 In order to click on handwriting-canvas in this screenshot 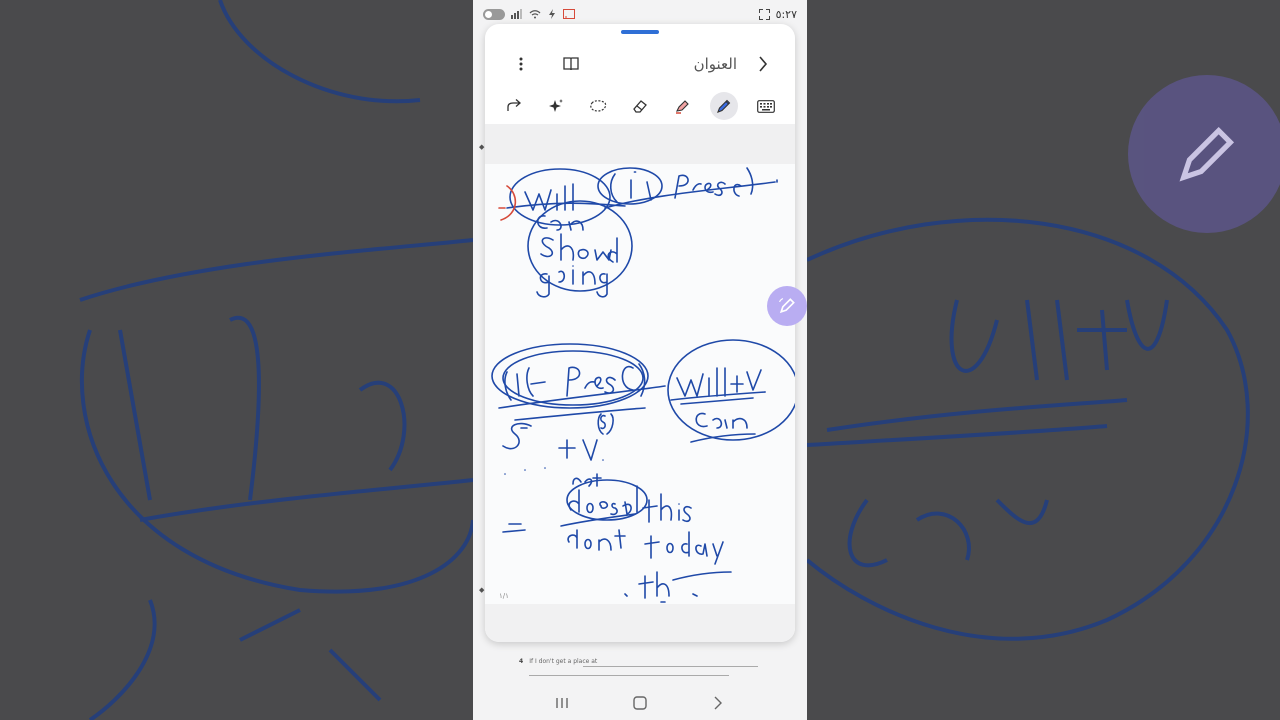, I will do `click(640, 384)`.